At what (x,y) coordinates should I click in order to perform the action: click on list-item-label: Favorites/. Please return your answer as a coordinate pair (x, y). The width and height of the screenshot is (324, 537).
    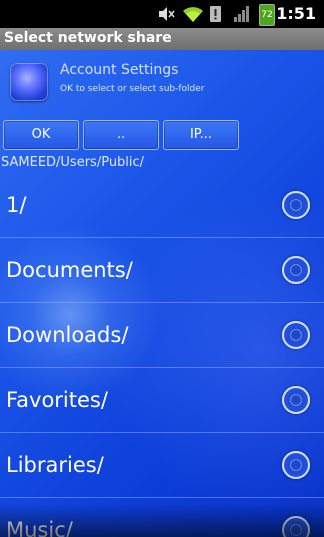
    Looking at the image, I should click on (57, 400).